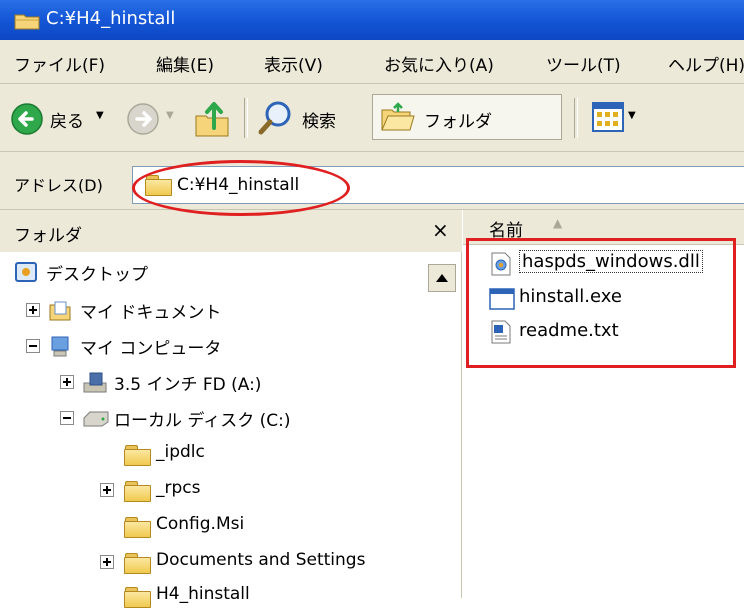  What do you see at coordinates (188, 385) in the screenshot?
I see `tree-item-label: 3.5 インチ FD (A:)` at bounding box center [188, 385].